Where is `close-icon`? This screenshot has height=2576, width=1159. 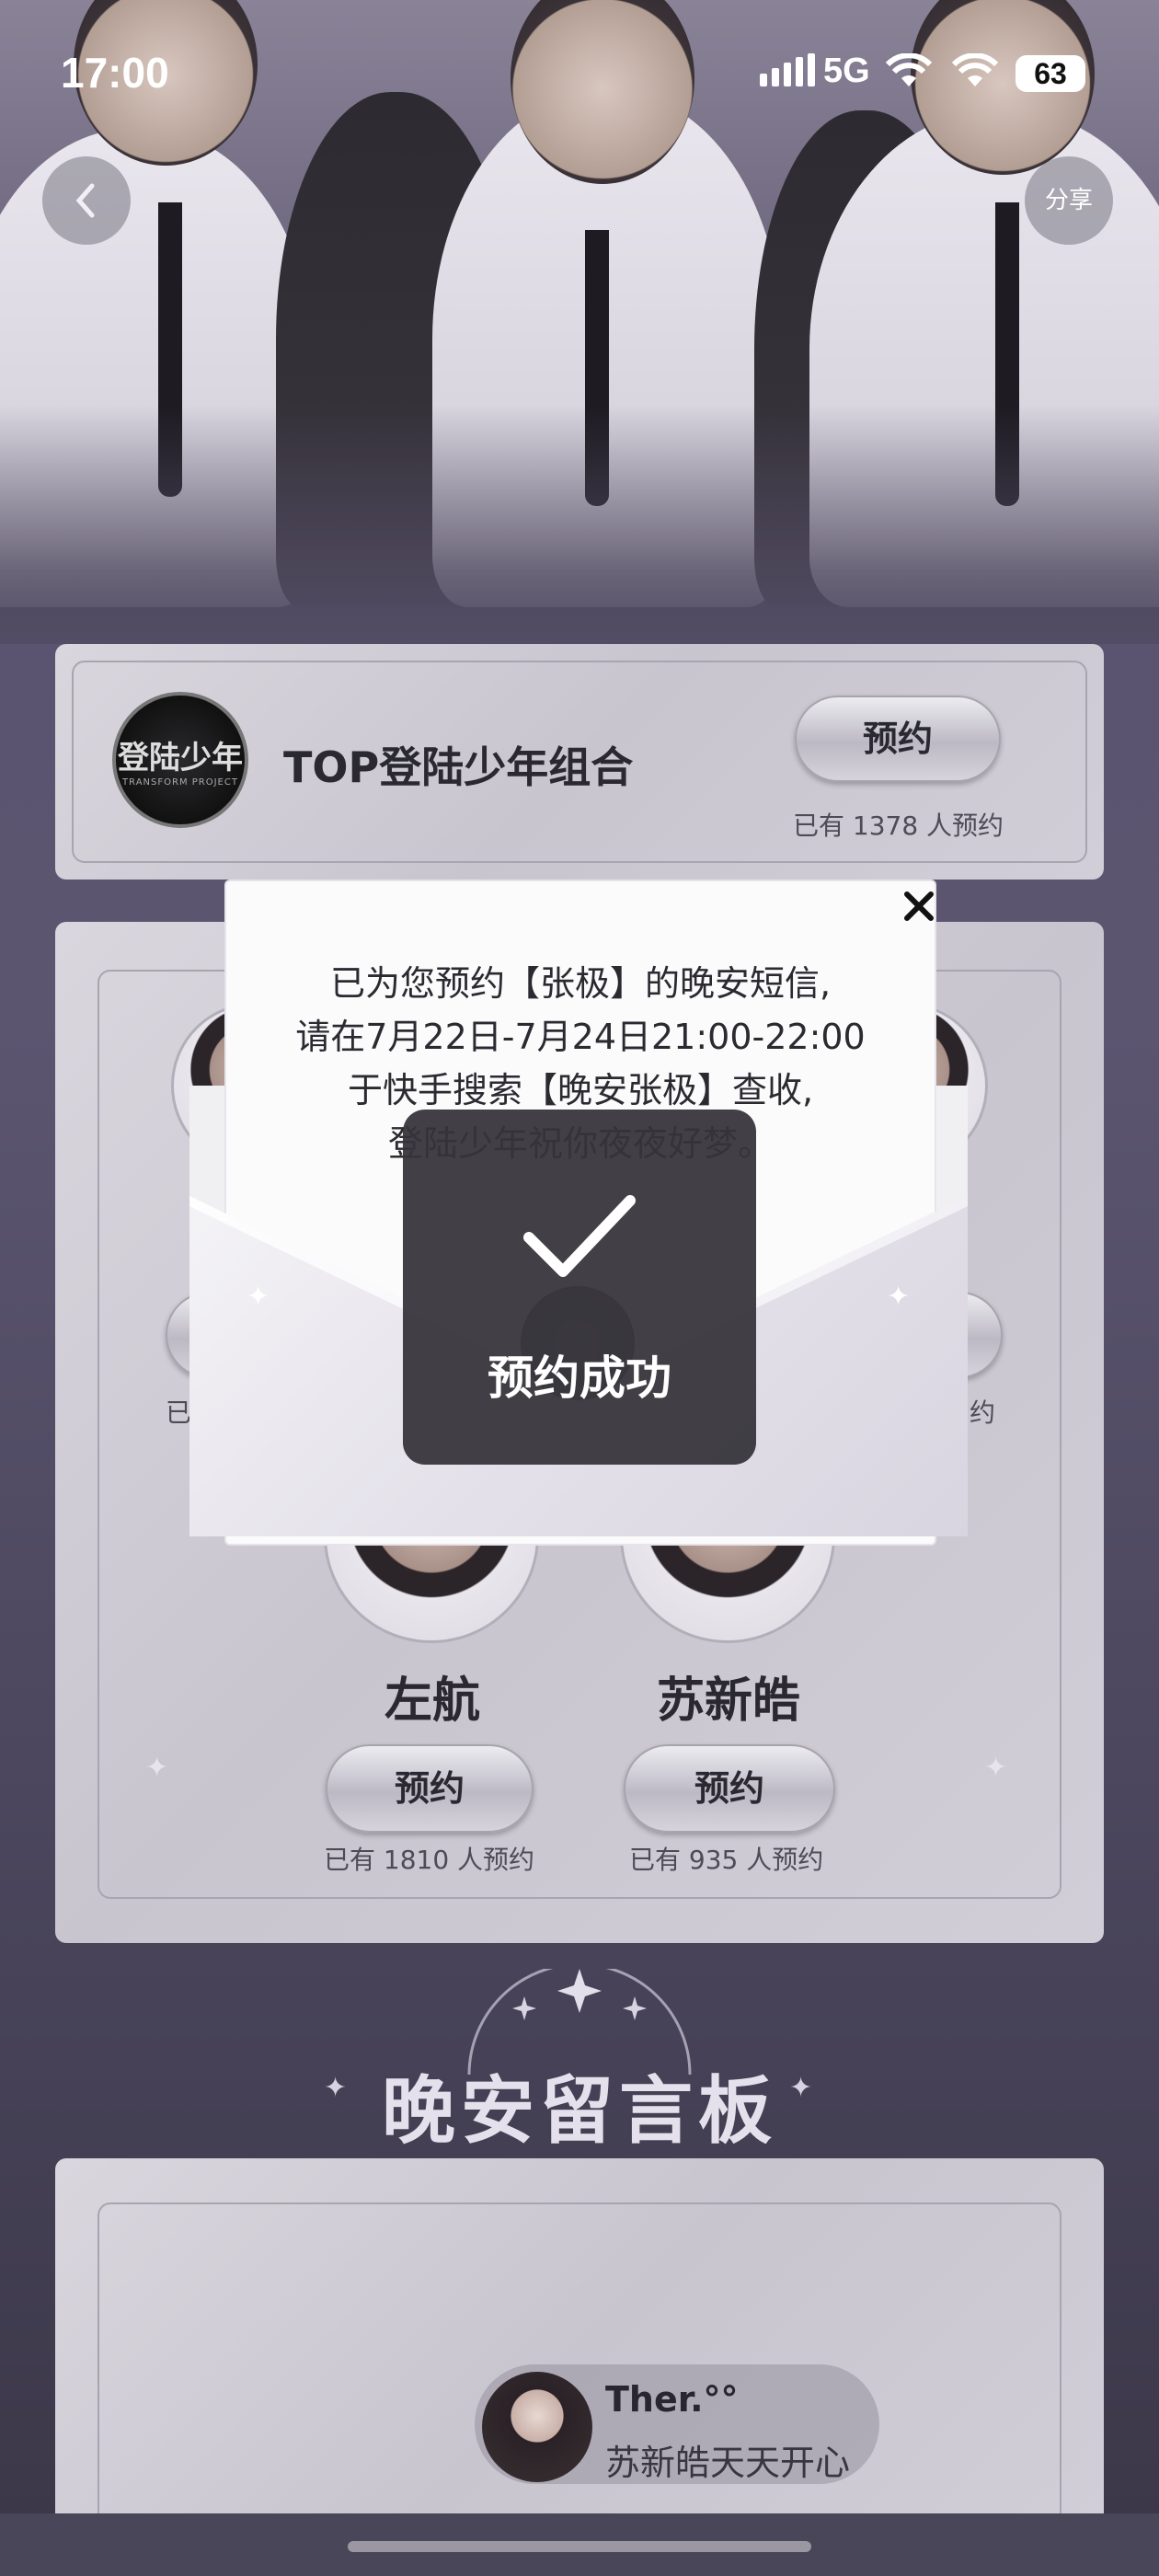 close-icon is located at coordinates (919, 906).